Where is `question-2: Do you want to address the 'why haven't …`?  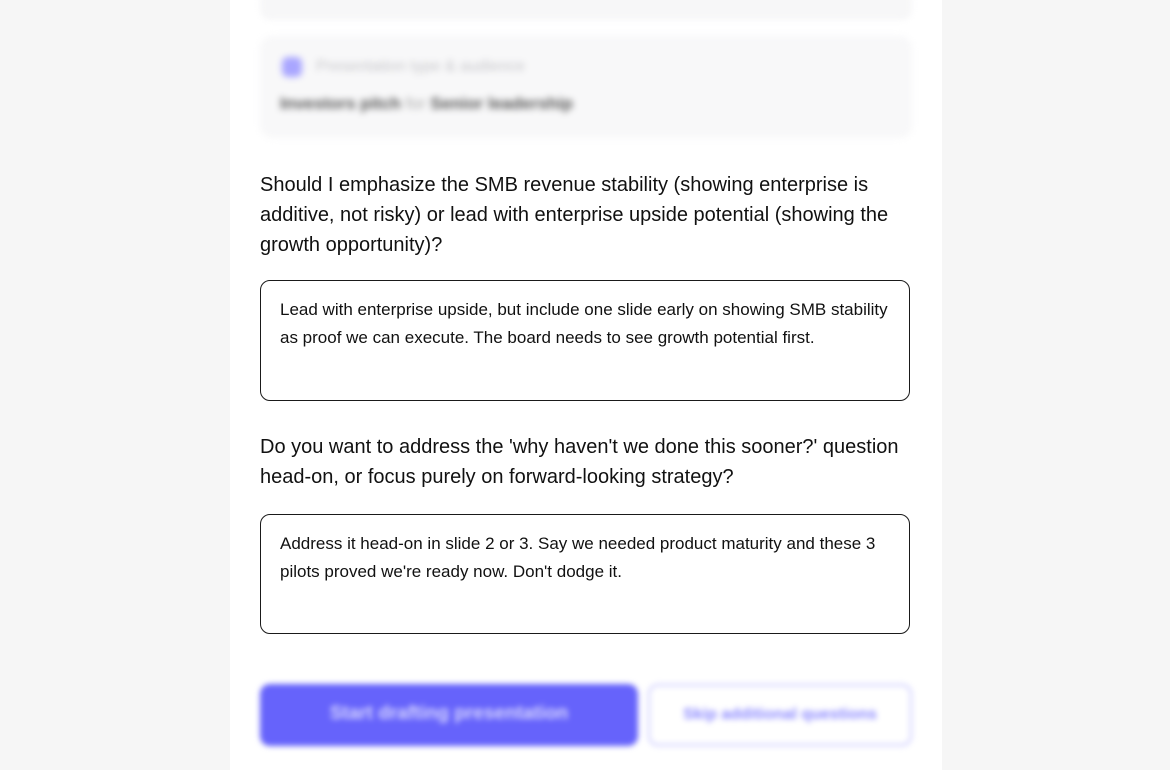 question-2: Do you want to address the 'why haven't … is located at coordinates (579, 462).